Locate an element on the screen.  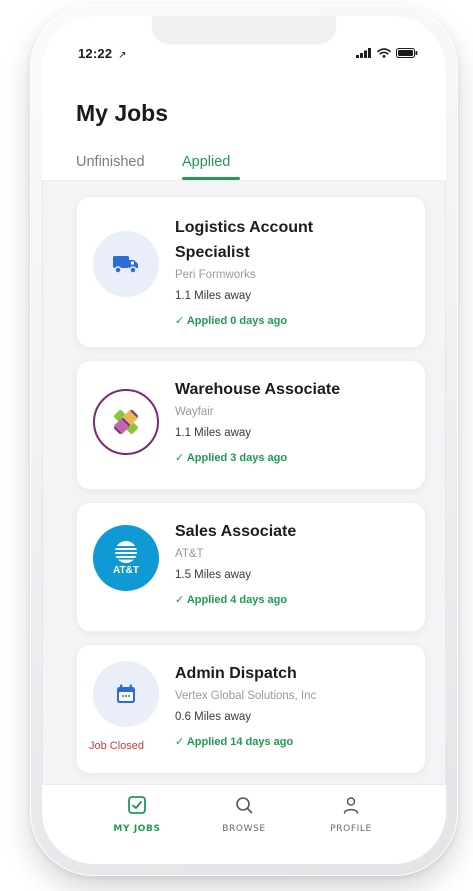
job-icon-container: AT&T is located at coordinates (126, 558).